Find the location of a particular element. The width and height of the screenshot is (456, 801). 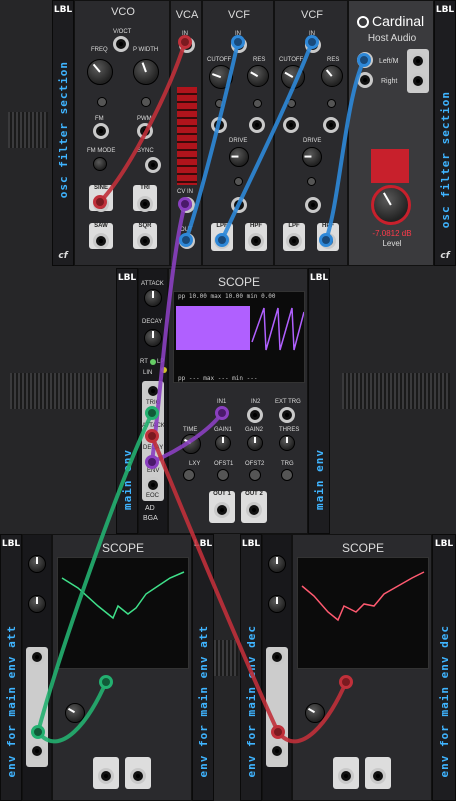

vcf2-res-cv-jack is located at coordinates (331, 125).